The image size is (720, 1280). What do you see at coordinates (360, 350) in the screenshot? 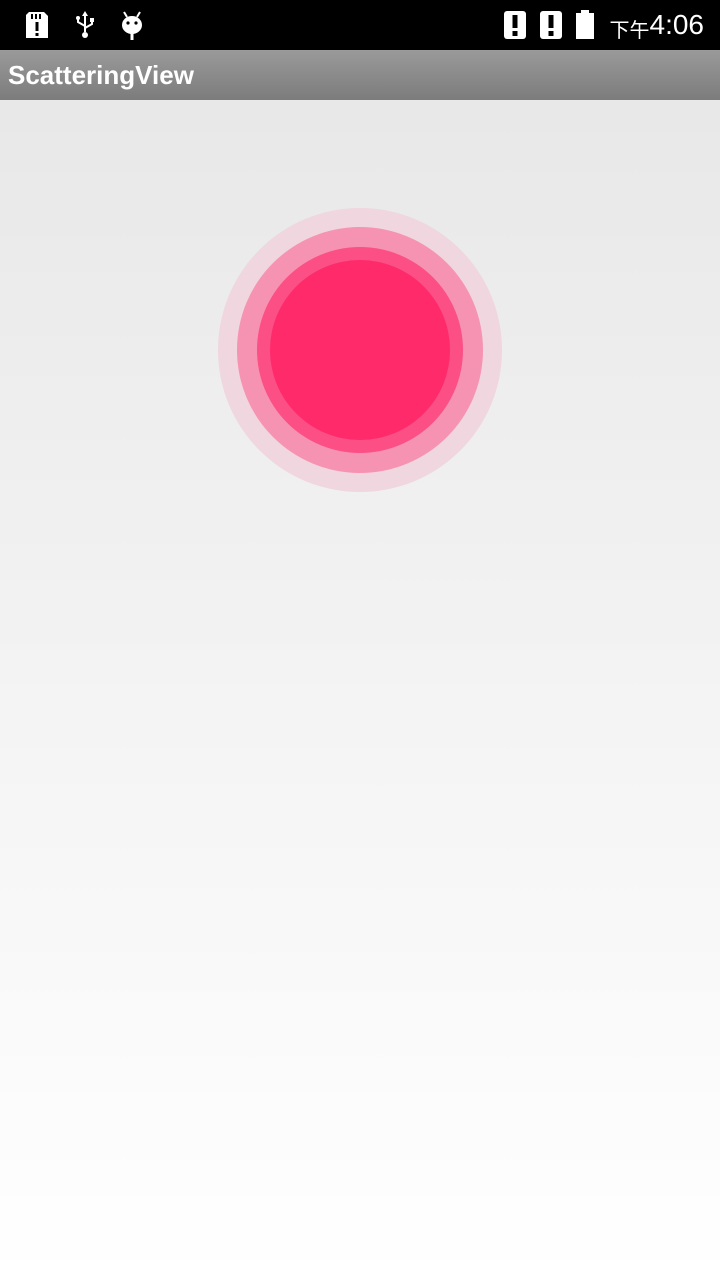
I see `scatter-core-button` at bounding box center [360, 350].